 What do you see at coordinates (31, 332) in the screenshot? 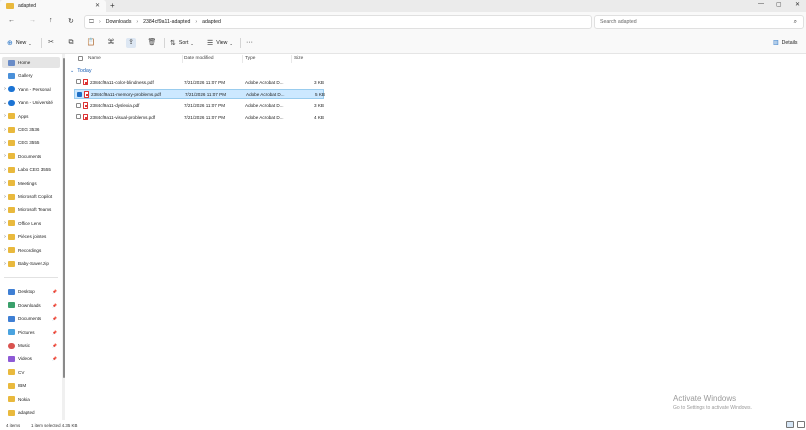
I see `sidebar-item-pictures: Pictures 📌` at bounding box center [31, 332].